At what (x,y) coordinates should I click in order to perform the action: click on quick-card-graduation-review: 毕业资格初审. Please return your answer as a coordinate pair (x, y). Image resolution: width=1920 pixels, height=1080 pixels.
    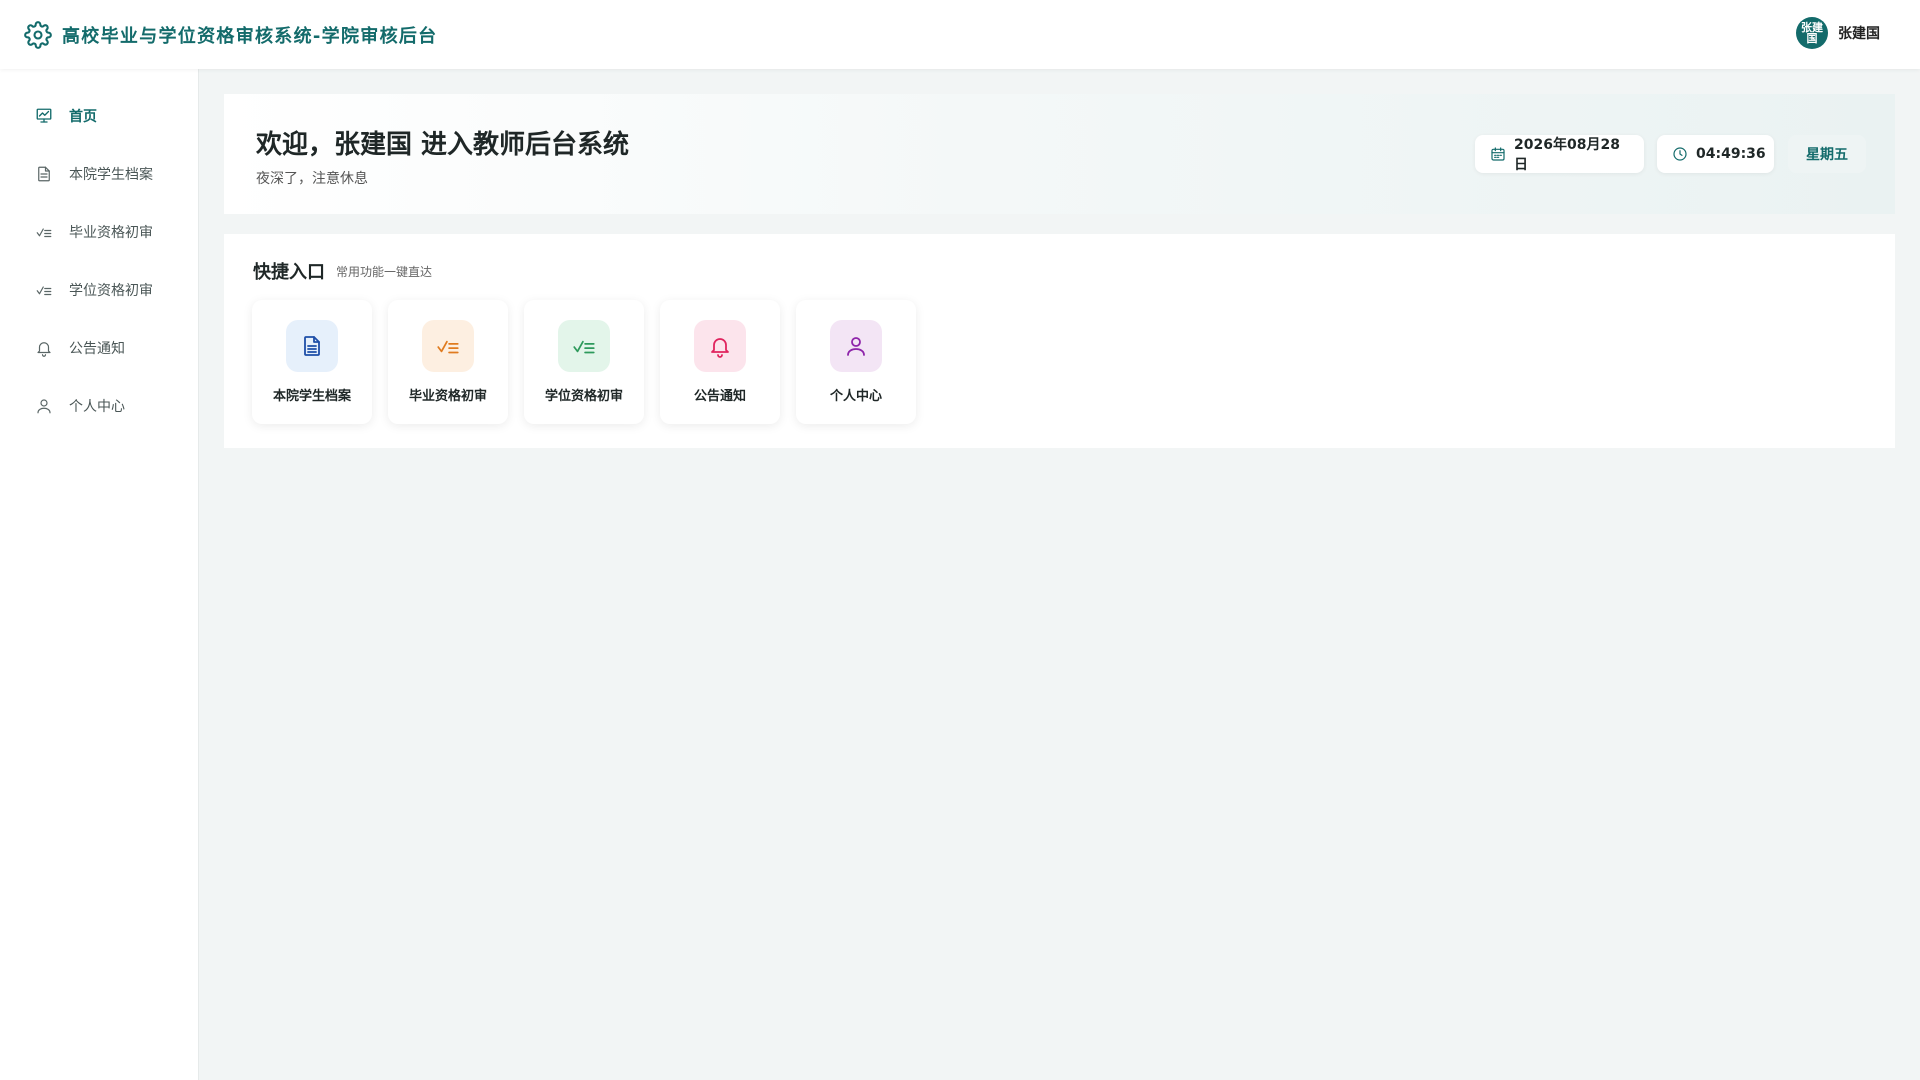
    Looking at the image, I should click on (448, 362).